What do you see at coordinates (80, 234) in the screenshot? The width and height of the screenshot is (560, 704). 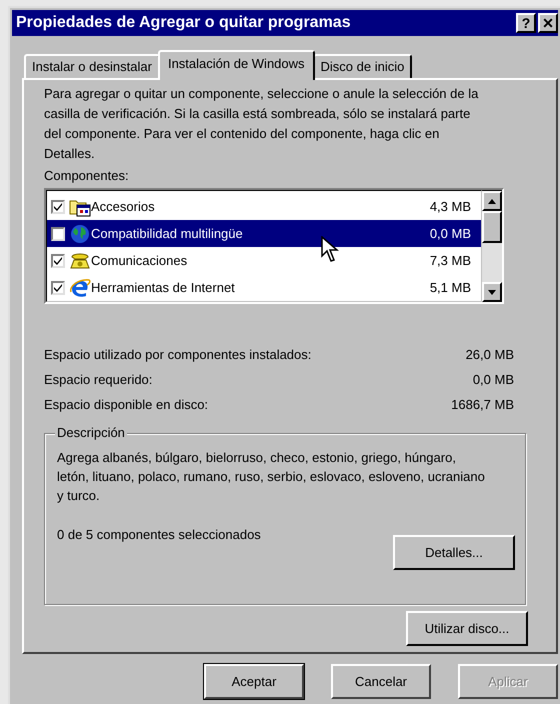 I see `globe-icon` at bounding box center [80, 234].